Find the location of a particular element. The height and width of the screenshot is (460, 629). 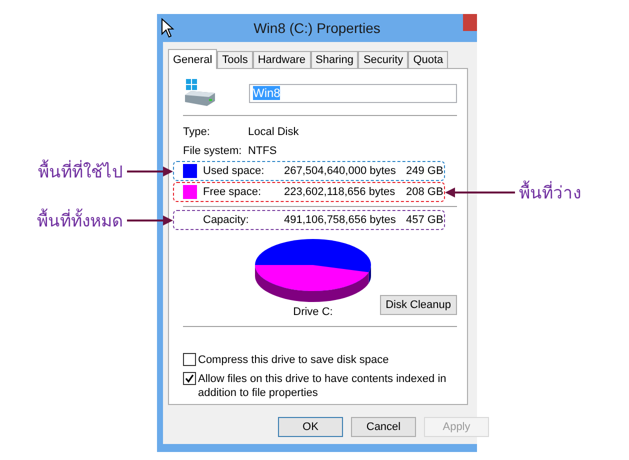

drive-label: Drive C: is located at coordinates (313, 312).